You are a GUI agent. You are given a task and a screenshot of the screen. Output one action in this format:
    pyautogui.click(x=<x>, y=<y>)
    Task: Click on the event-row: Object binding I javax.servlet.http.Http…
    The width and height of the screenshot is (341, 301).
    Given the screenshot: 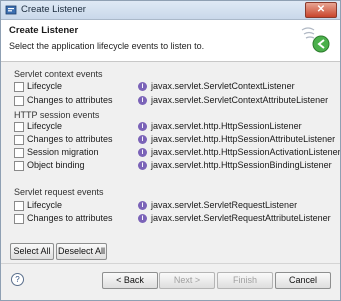 What is the action you would take?
    pyautogui.click(x=173, y=166)
    